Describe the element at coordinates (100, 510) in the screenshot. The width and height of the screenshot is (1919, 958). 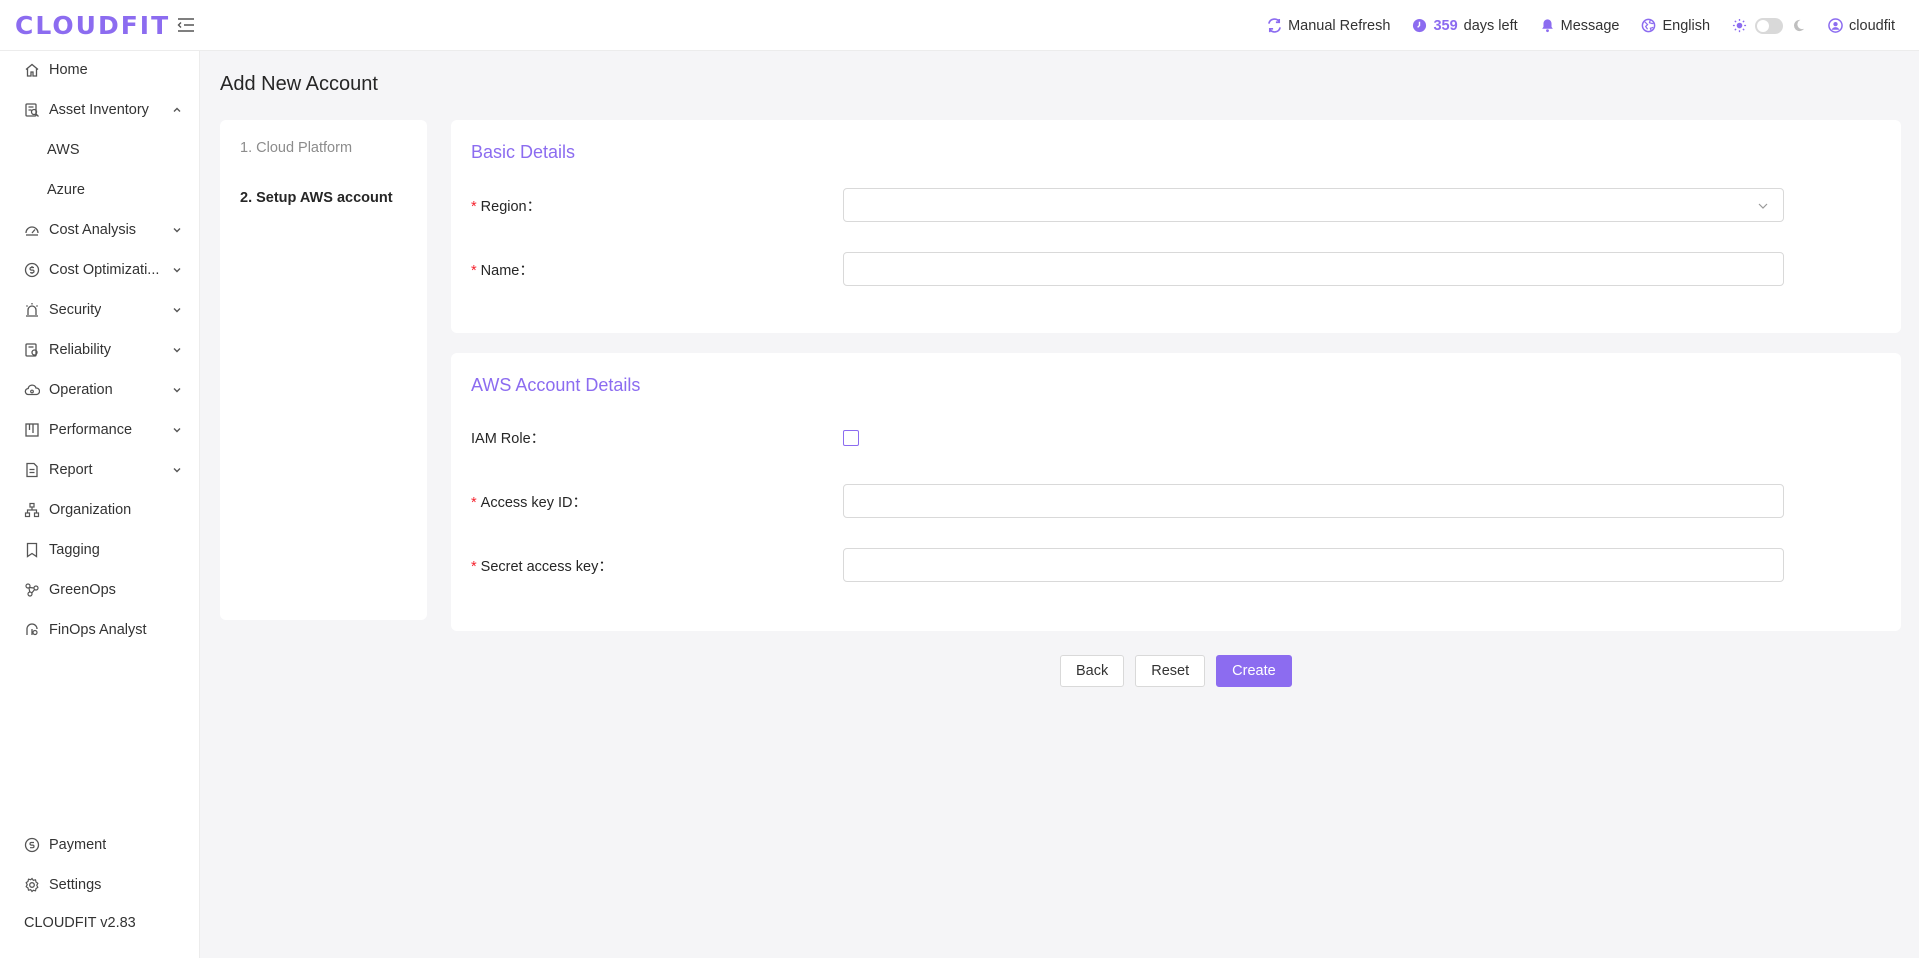
I see `sidebar-item-organization: Organization` at that location.